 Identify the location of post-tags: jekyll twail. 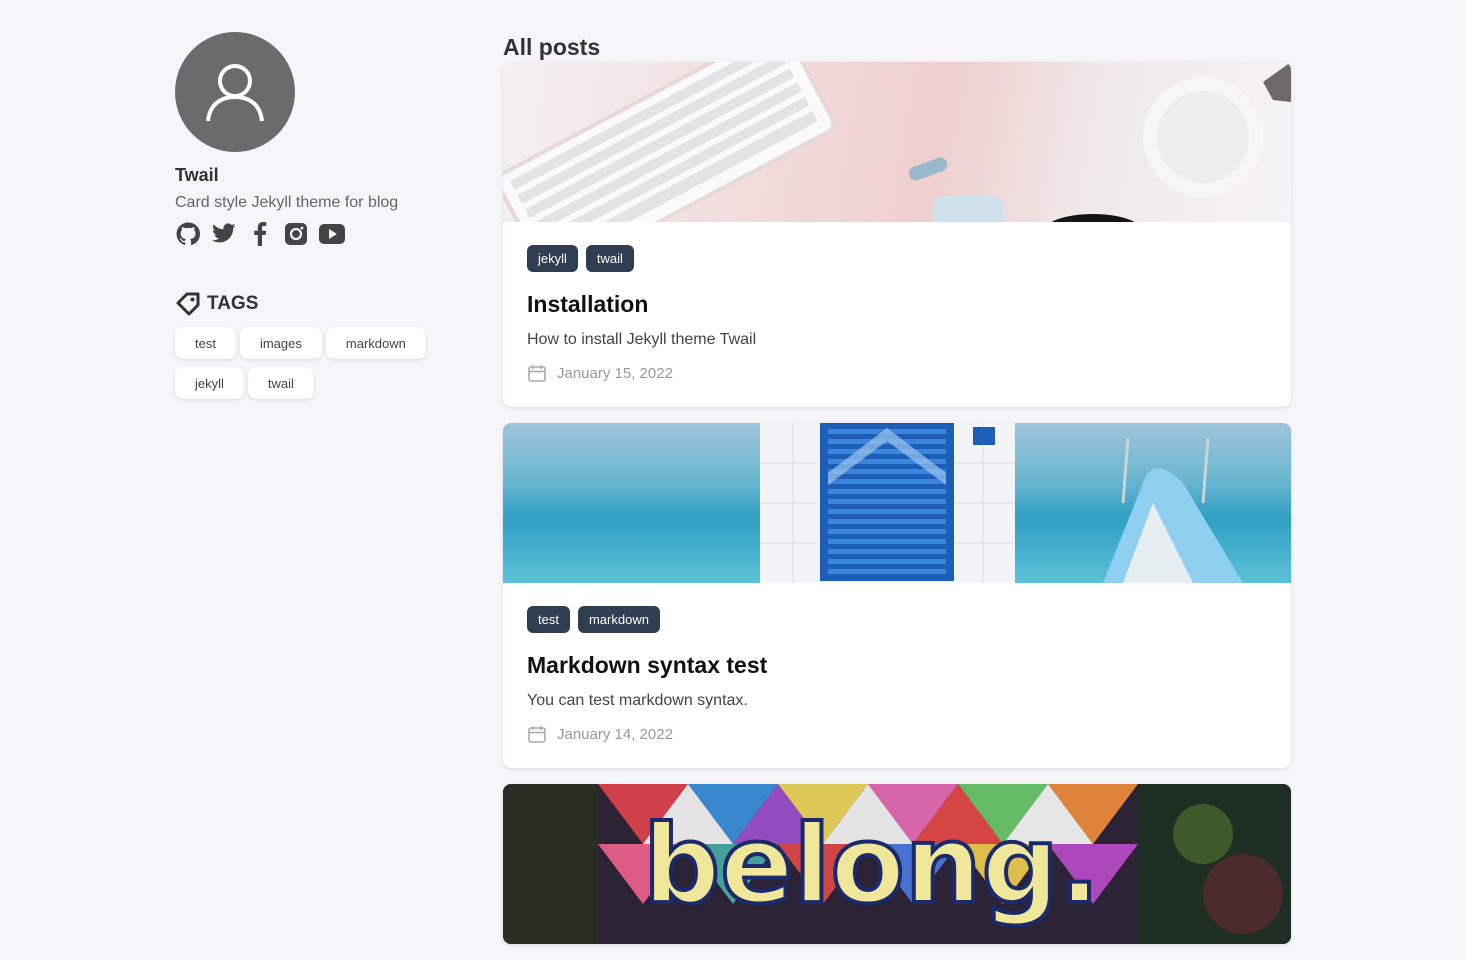
(897, 258).